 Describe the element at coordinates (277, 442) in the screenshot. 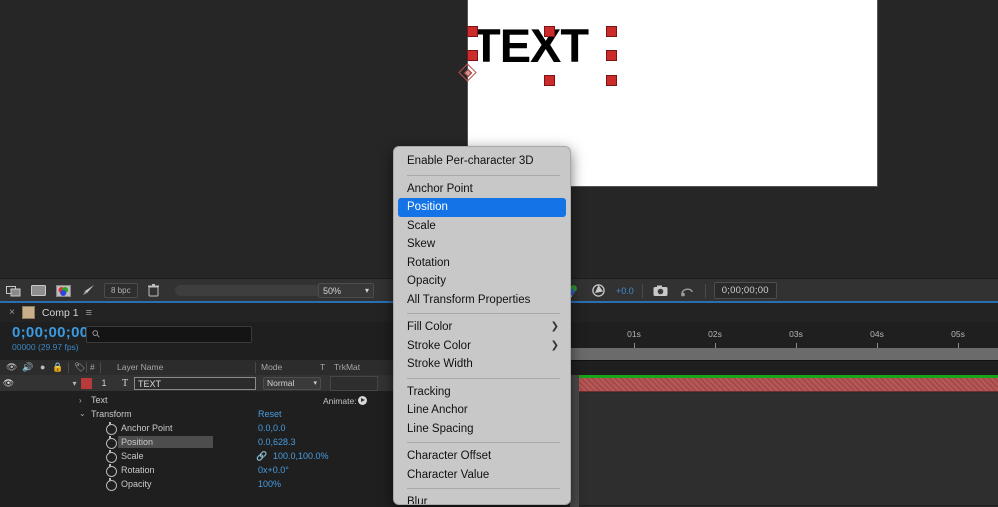

I see `property-value: 0.0,628.3` at that location.